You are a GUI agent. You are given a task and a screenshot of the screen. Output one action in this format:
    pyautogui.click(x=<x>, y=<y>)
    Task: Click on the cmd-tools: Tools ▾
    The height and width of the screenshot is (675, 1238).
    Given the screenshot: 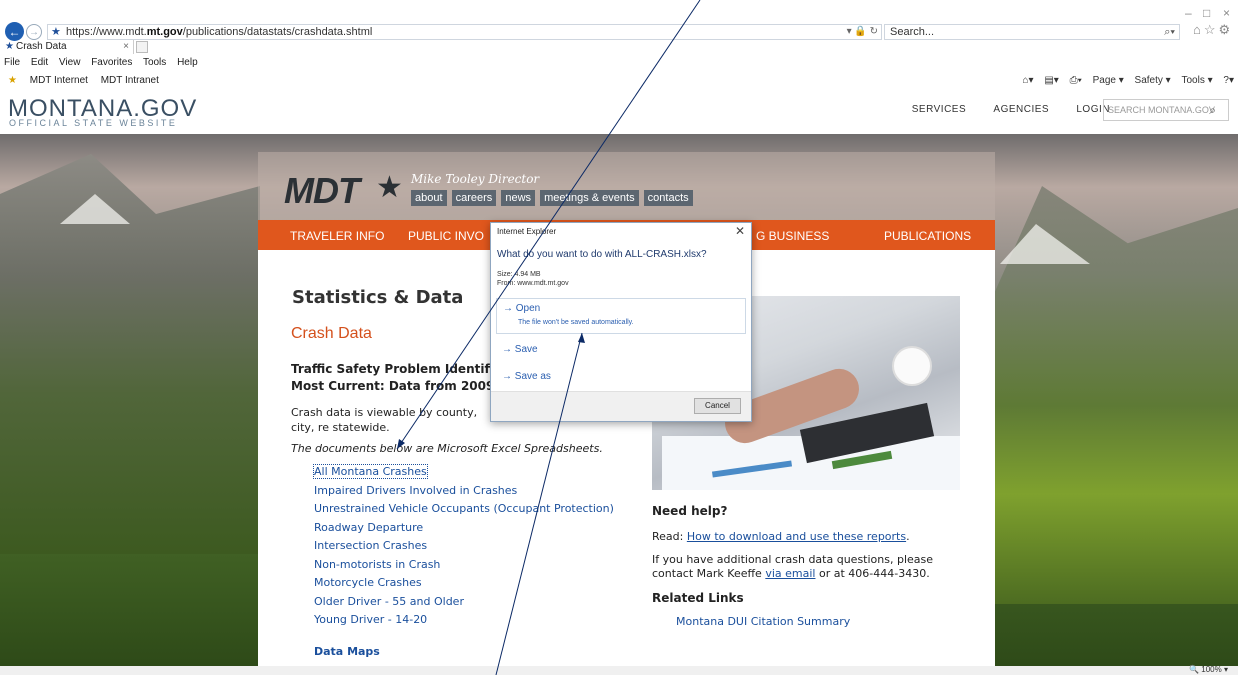 What is the action you would take?
    pyautogui.click(x=1196, y=80)
    